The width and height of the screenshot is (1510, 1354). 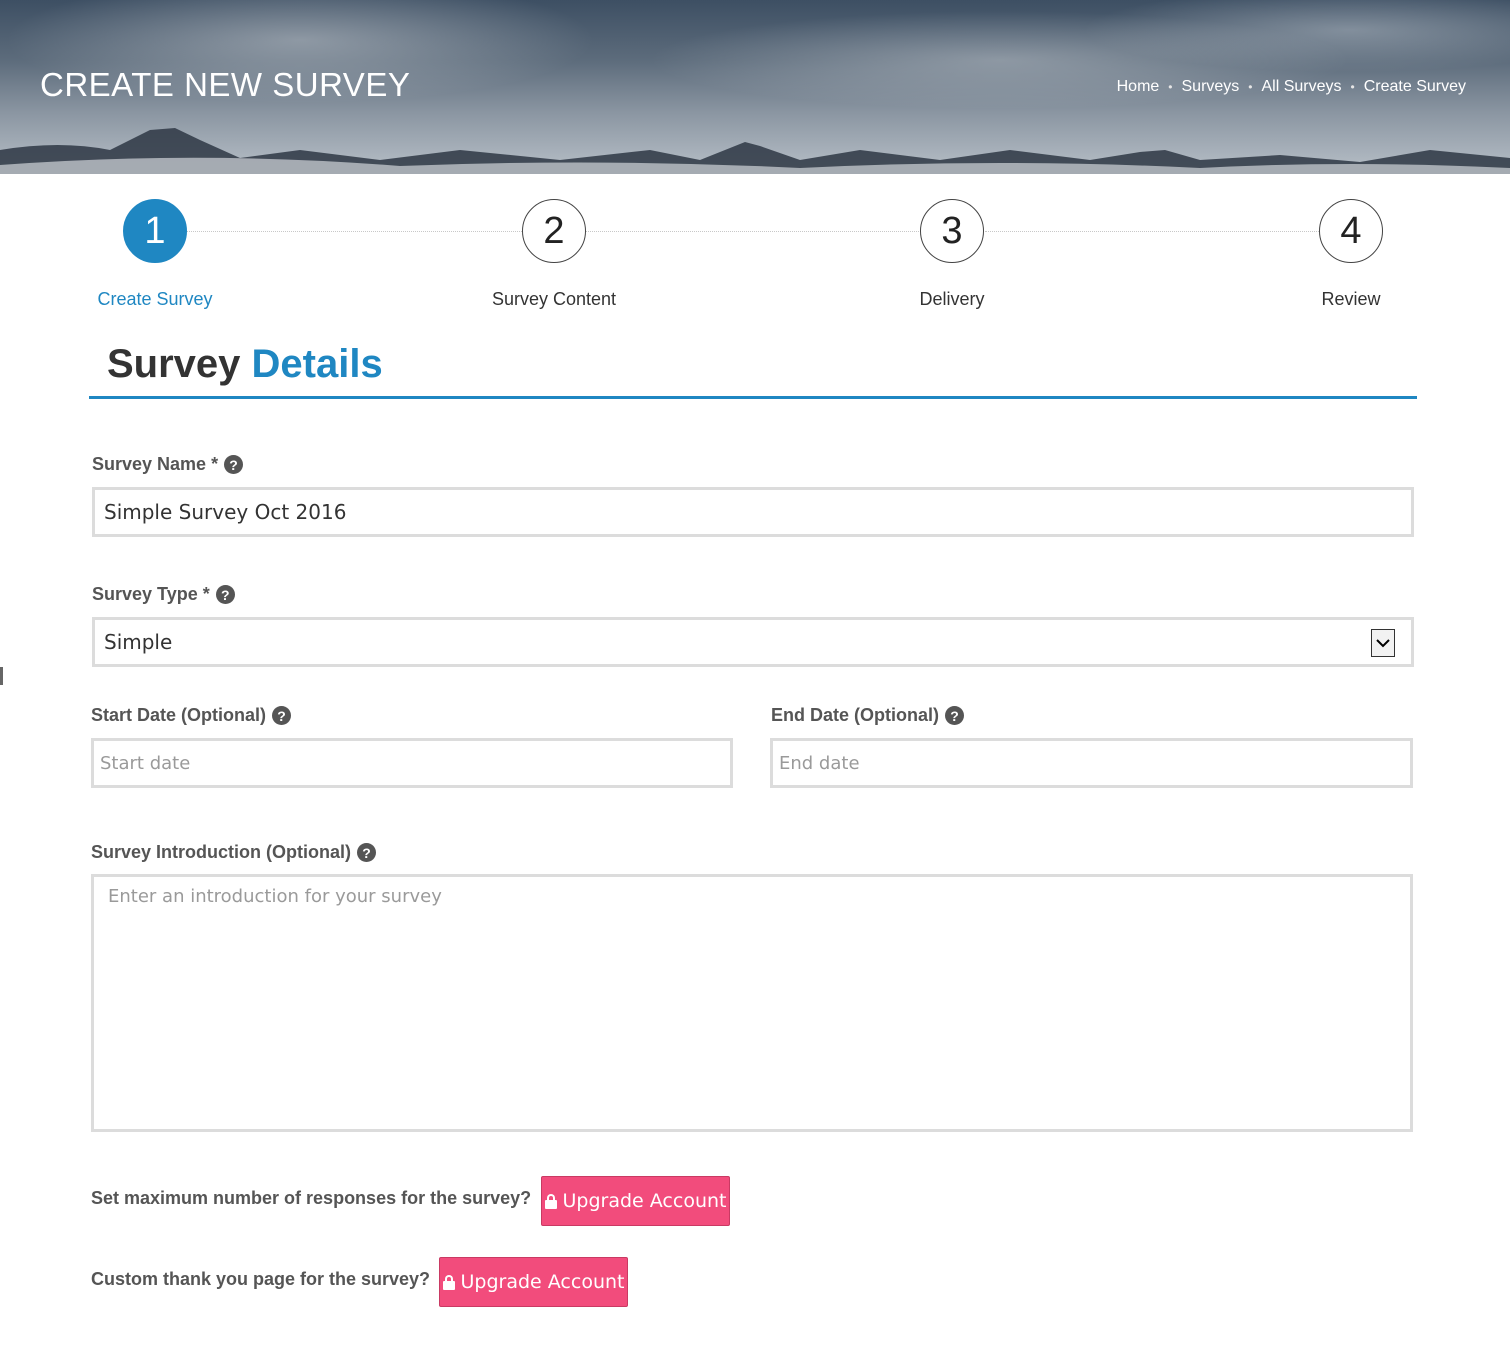 I want to click on introduction-label-text: Survey Introduction (Optional), so click(x=221, y=852).